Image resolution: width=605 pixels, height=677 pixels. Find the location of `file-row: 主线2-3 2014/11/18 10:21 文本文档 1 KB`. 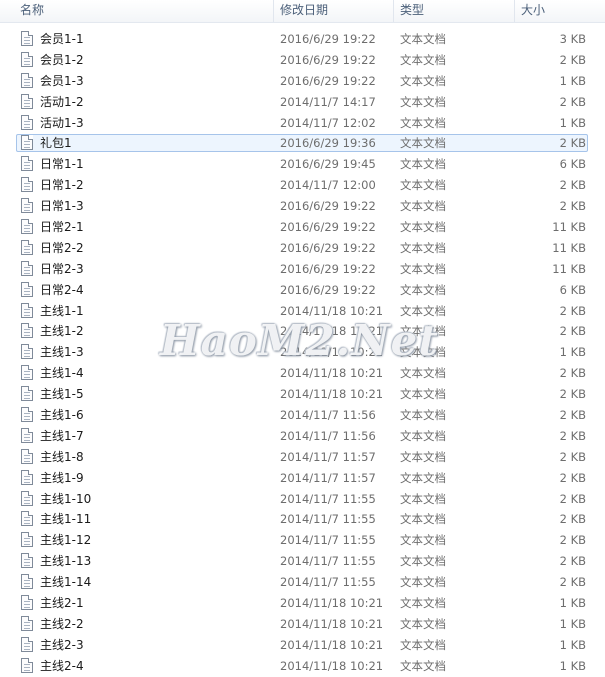

file-row: 主线2-3 2014/11/18 10:21 文本文档 1 KB is located at coordinates (302, 645).